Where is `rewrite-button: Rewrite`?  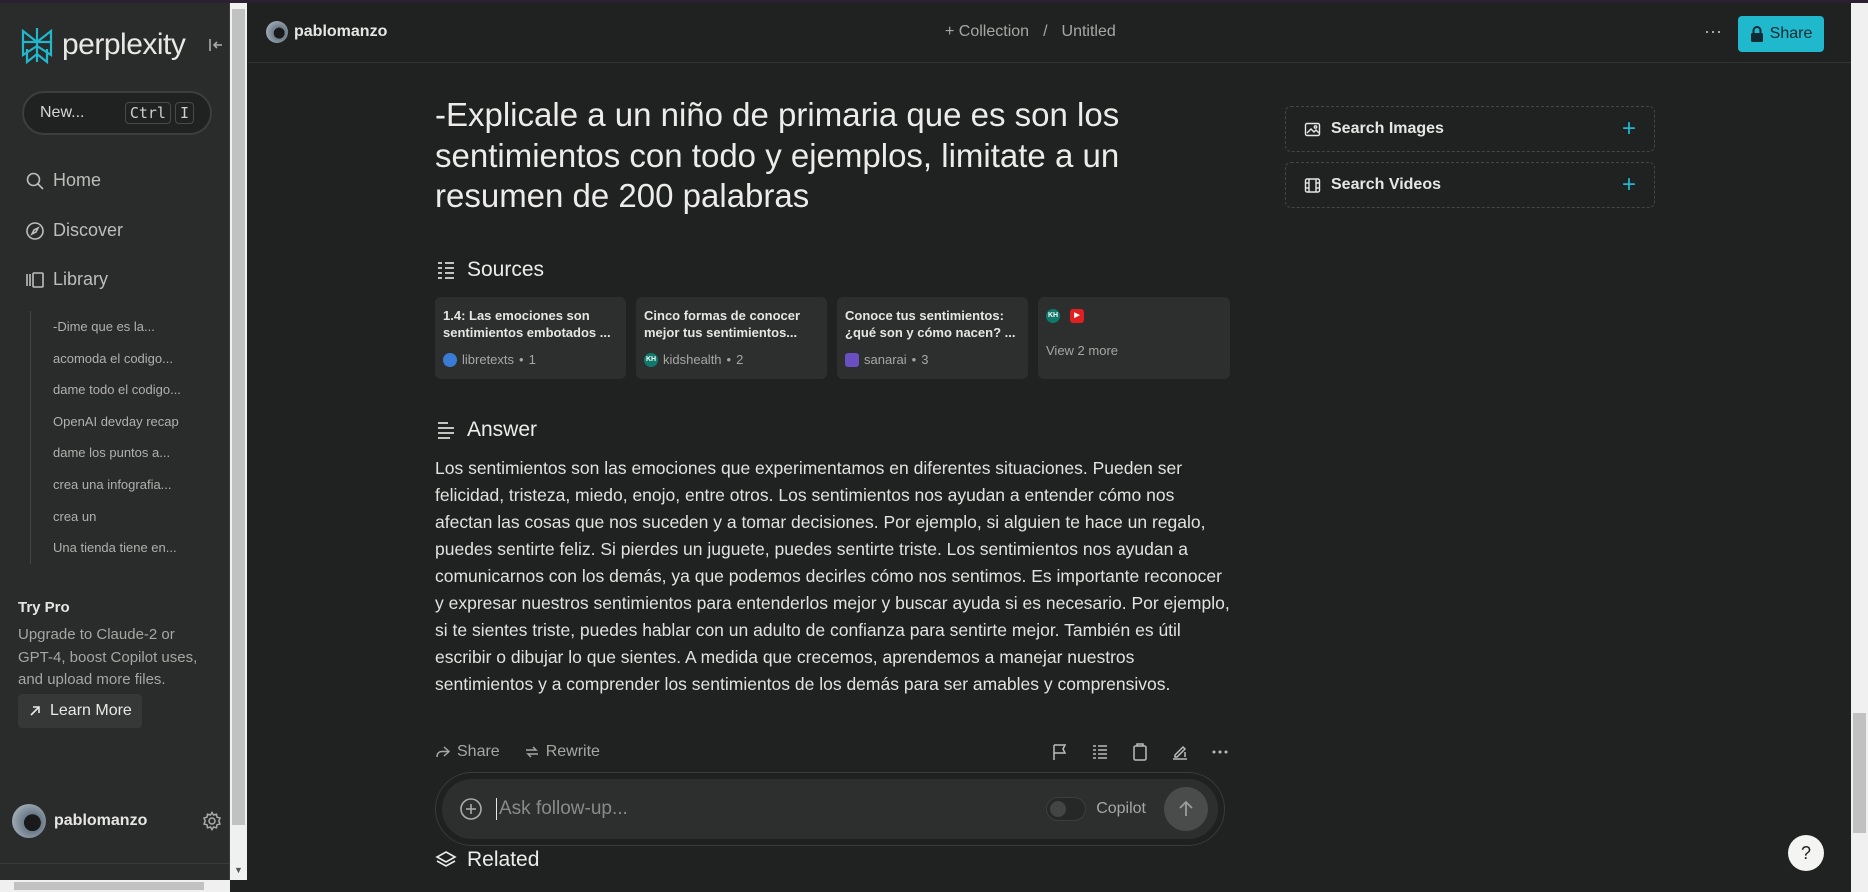
rewrite-button: Rewrite is located at coordinates (562, 752).